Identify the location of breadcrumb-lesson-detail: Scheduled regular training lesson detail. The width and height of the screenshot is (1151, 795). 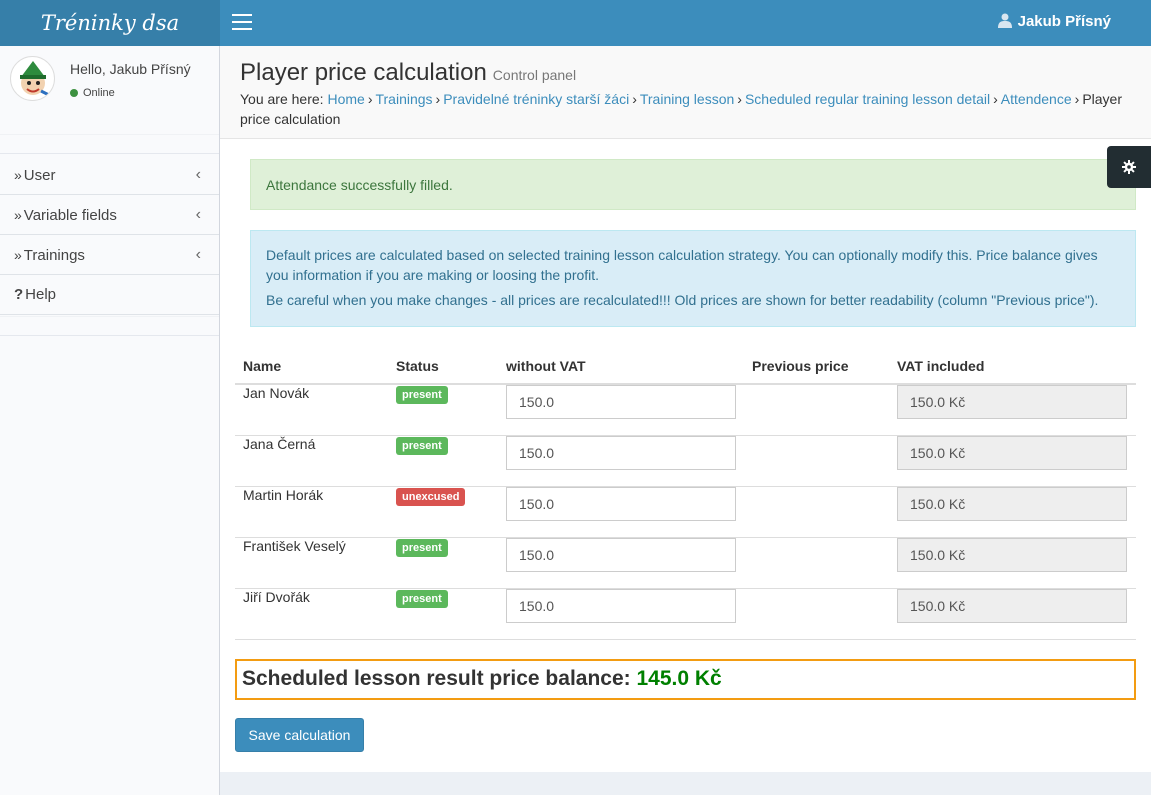
(867, 99).